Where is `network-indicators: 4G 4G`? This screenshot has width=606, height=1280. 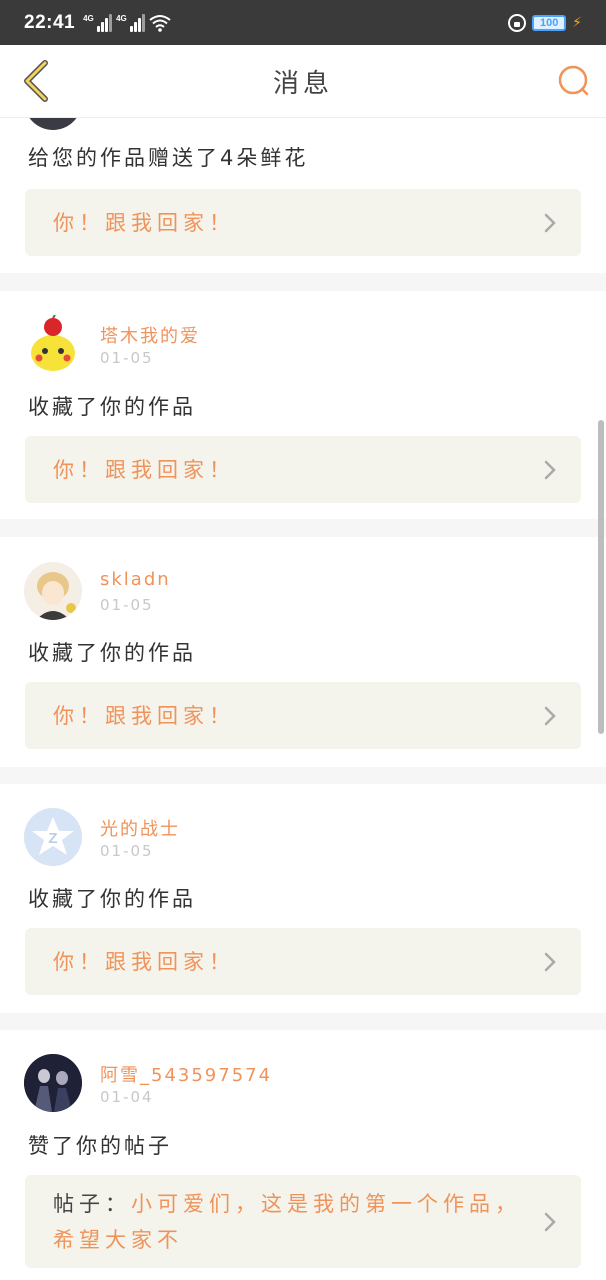 network-indicators: 4G 4G is located at coordinates (127, 22).